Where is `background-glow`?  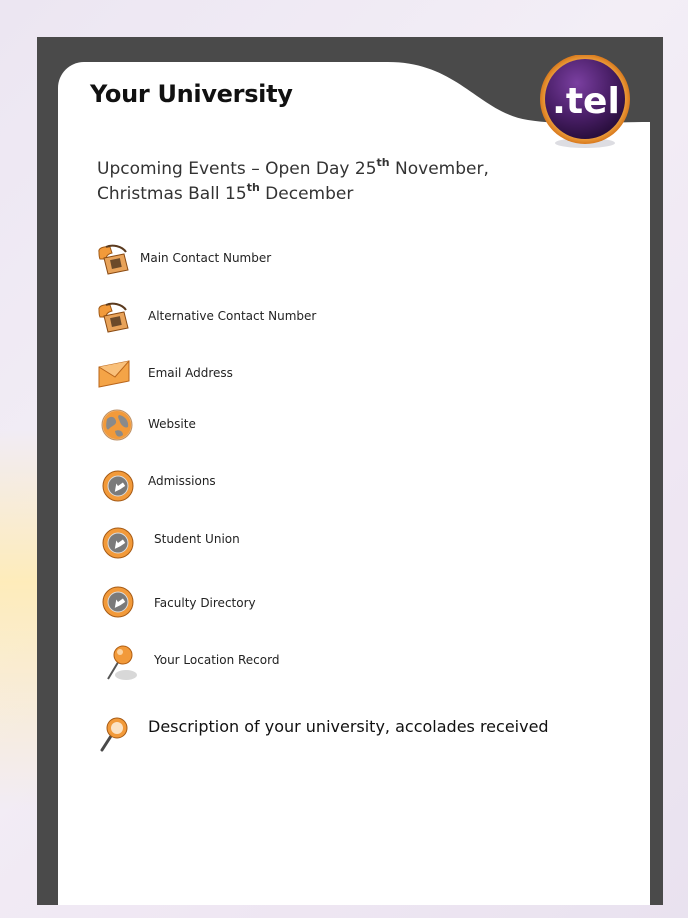
background-glow is located at coordinates (20, 620).